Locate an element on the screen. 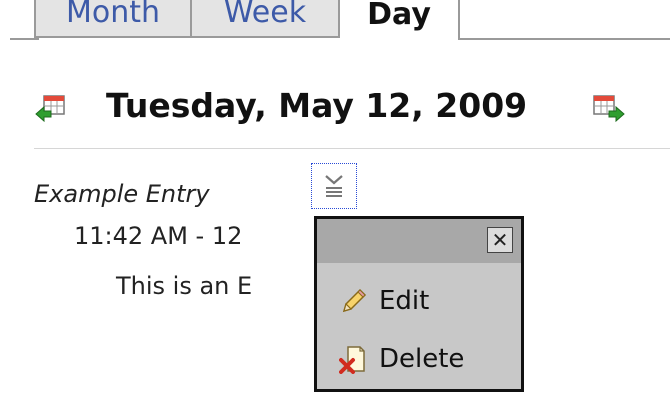 Image resolution: width=670 pixels, height=396 pixels. day-title: Tuesday, May 12, 2009 is located at coordinates (317, 105).